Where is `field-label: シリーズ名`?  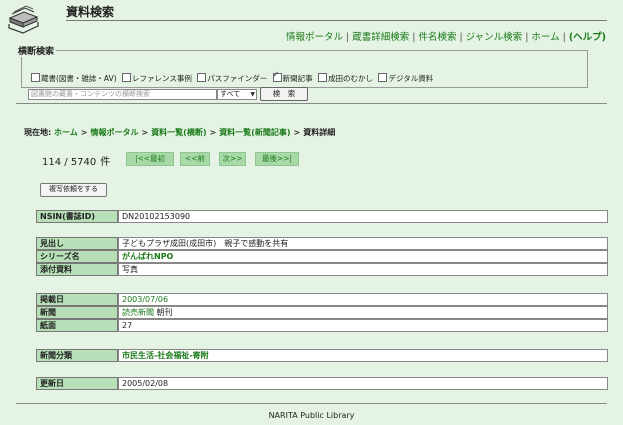 field-label: シリーズ名 is located at coordinates (77, 256).